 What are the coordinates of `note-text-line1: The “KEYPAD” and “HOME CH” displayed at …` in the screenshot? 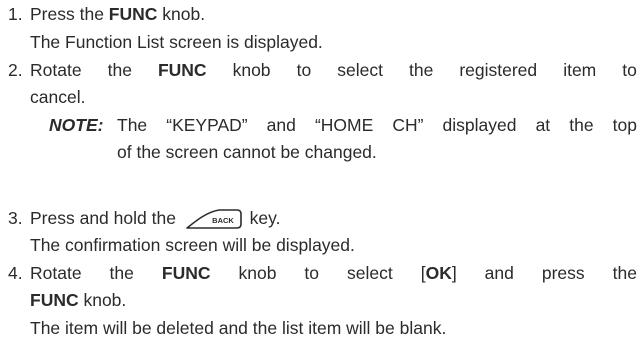 It's located at (377, 125).